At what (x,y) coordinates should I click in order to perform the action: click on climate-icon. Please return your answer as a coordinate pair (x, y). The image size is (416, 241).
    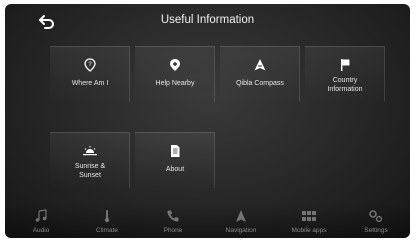
    Looking at the image, I should click on (107, 216).